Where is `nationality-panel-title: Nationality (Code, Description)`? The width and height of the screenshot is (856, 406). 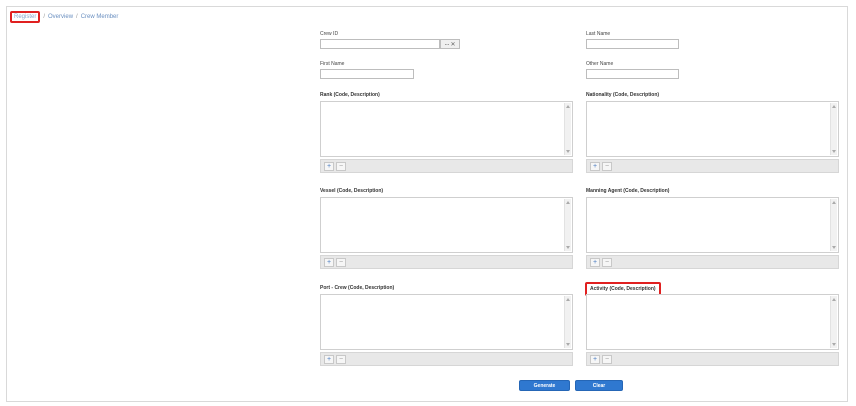
nationality-panel-title: Nationality (Code, Description) is located at coordinates (623, 95).